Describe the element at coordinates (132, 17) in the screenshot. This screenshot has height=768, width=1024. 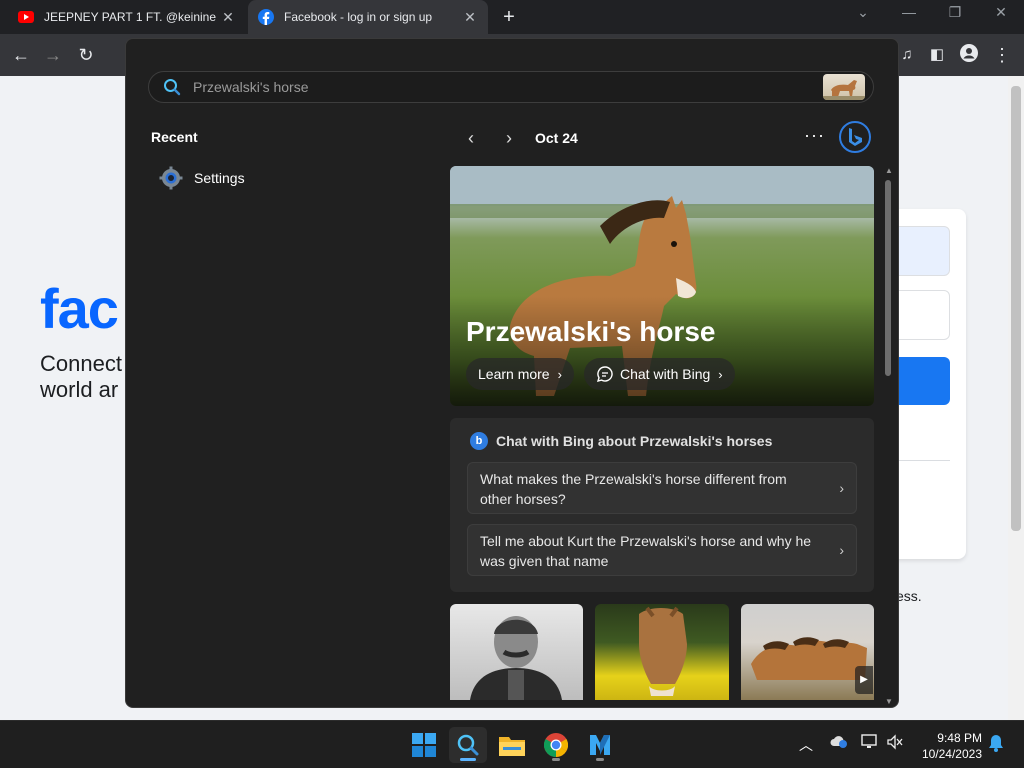
I see `tab-title: JEEPNEY PART 1 FT. @keinine | P` at that location.